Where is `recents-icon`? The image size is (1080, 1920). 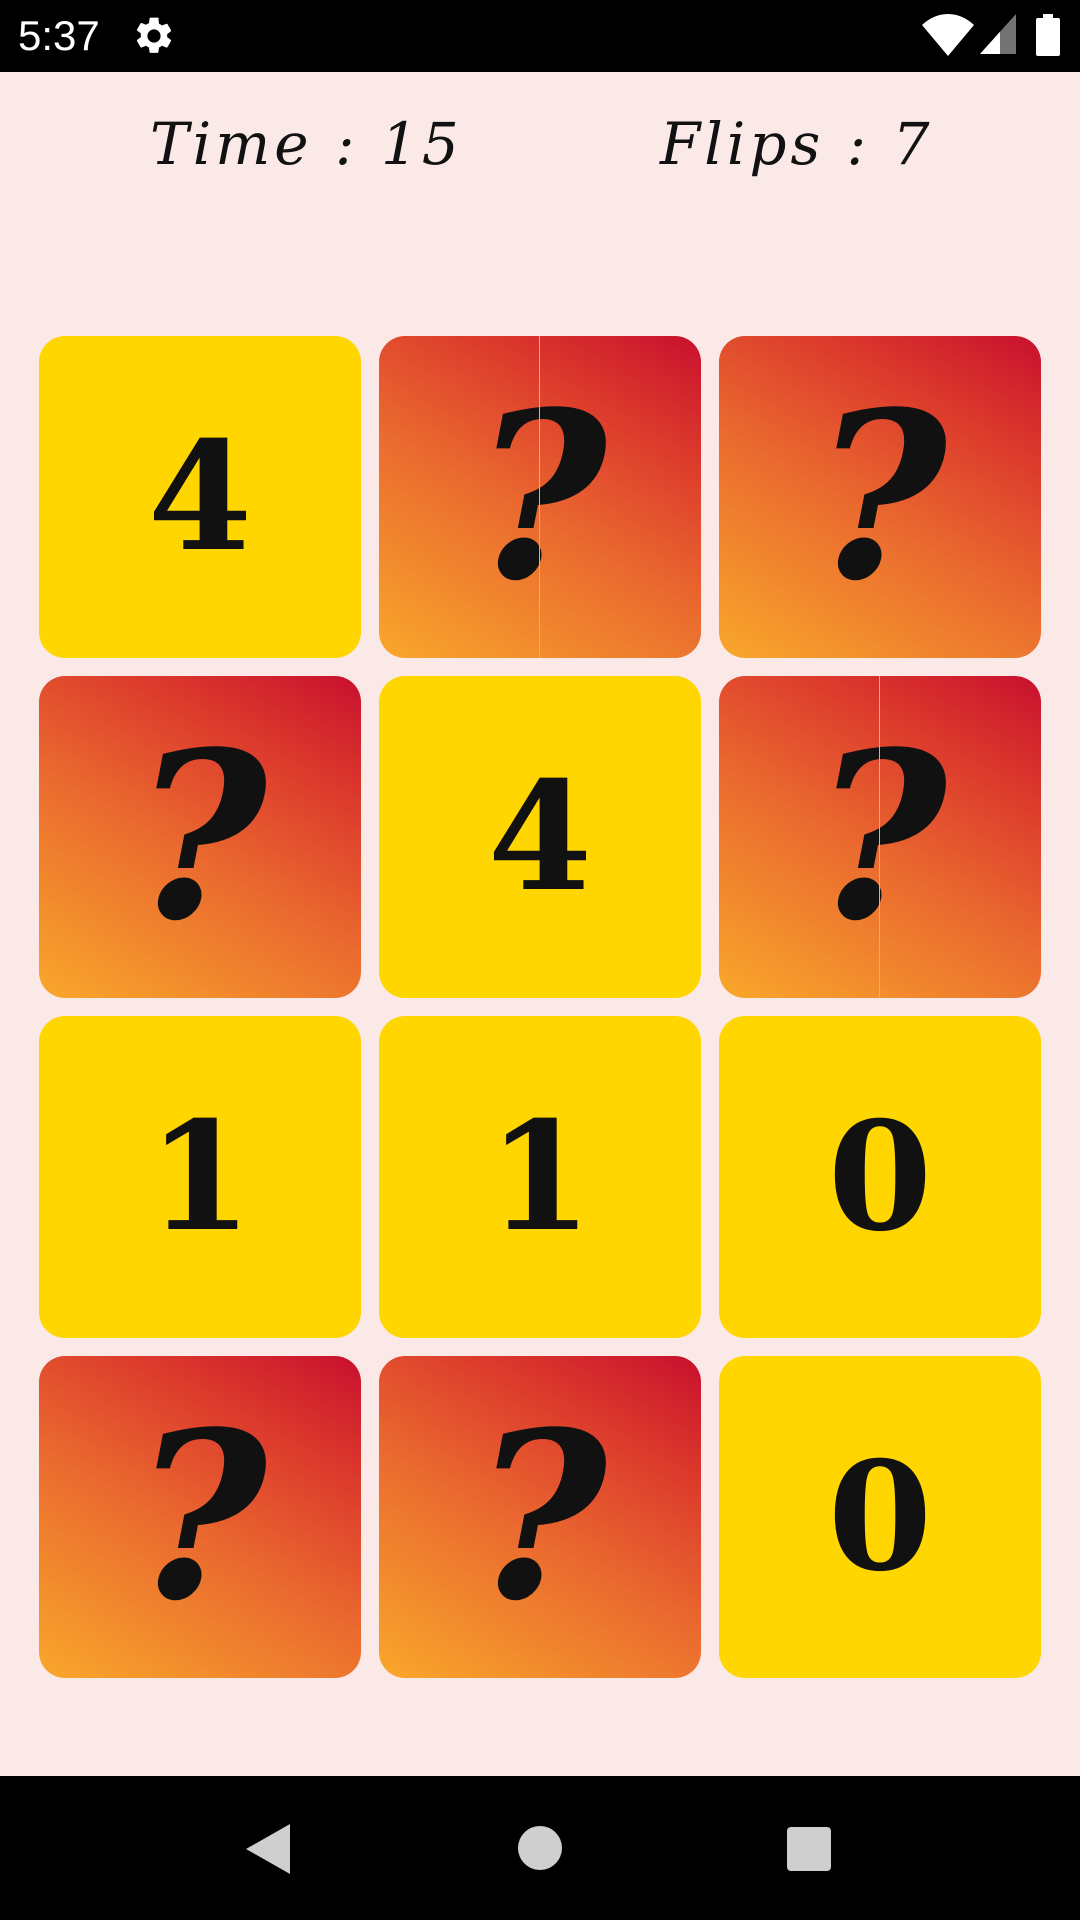 recents-icon is located at coordinates (809, 1849).